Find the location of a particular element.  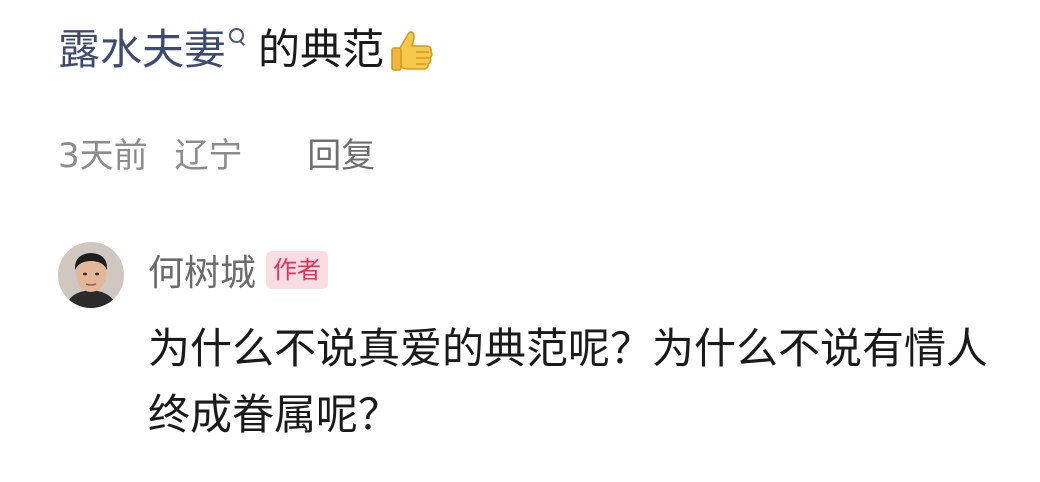

keyword-search-link: 露水夫妻 is located at coordinates (142, 50).